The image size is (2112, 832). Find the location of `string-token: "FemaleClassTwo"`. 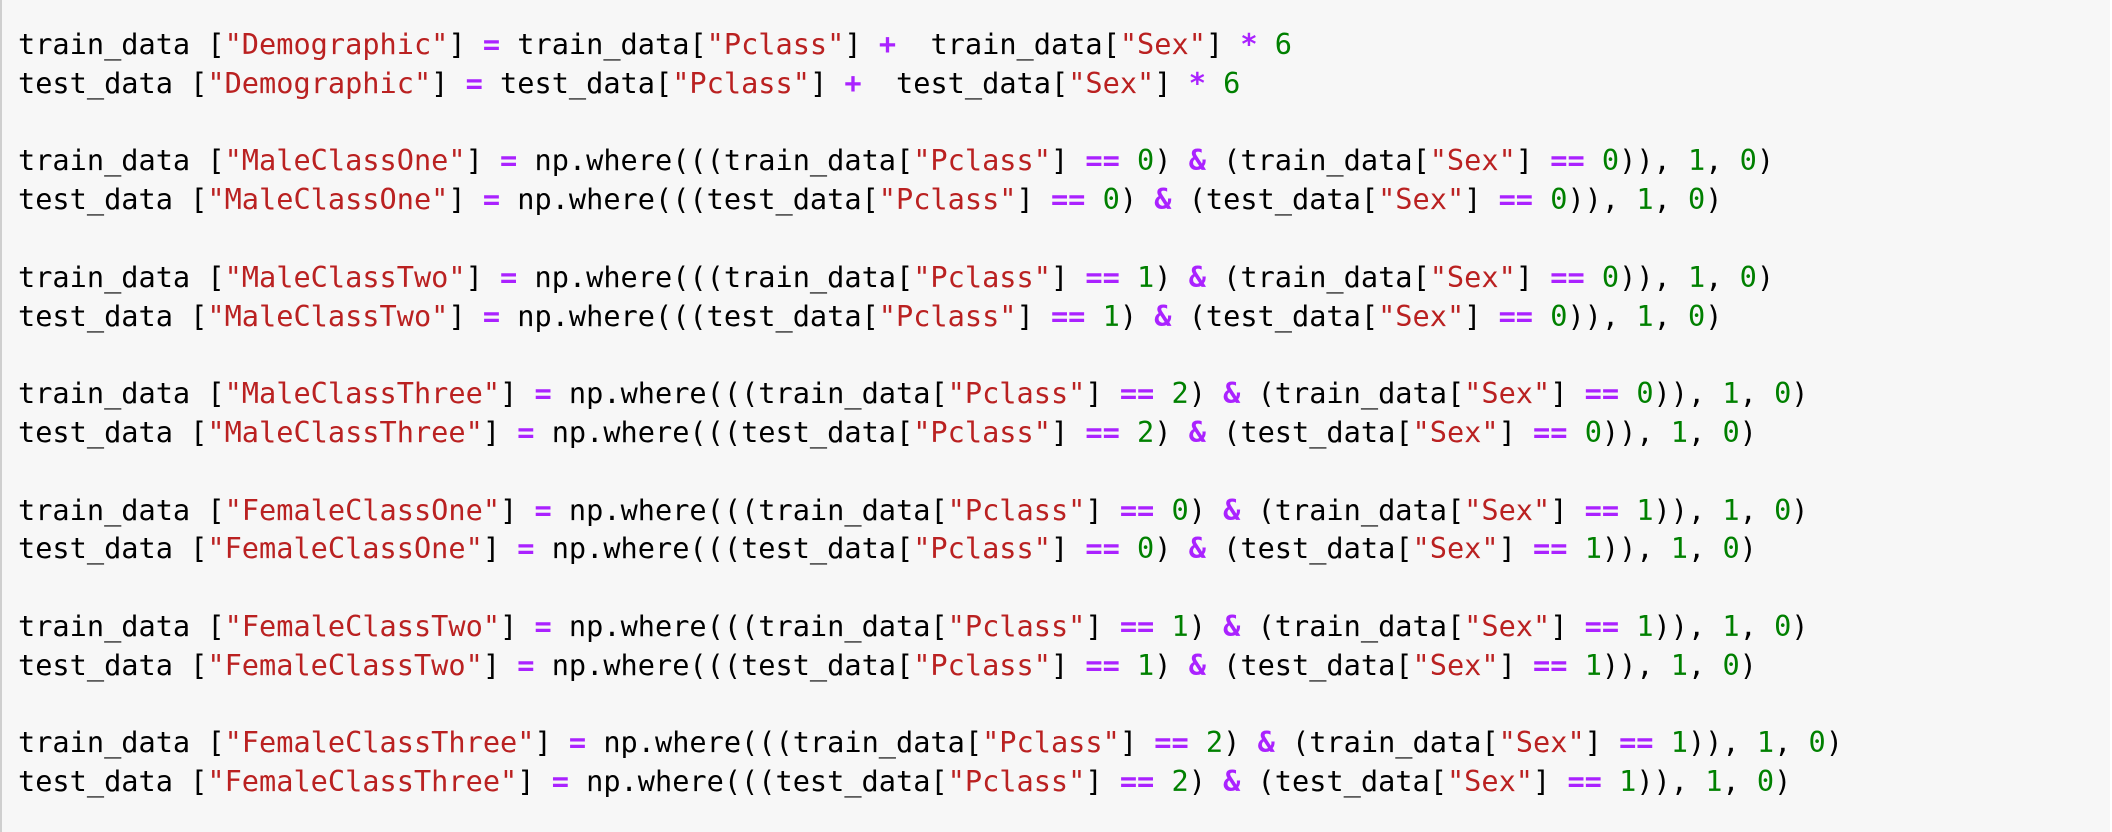

string-token: "FemaleClassTwo" is located at coordinates (345, 664).